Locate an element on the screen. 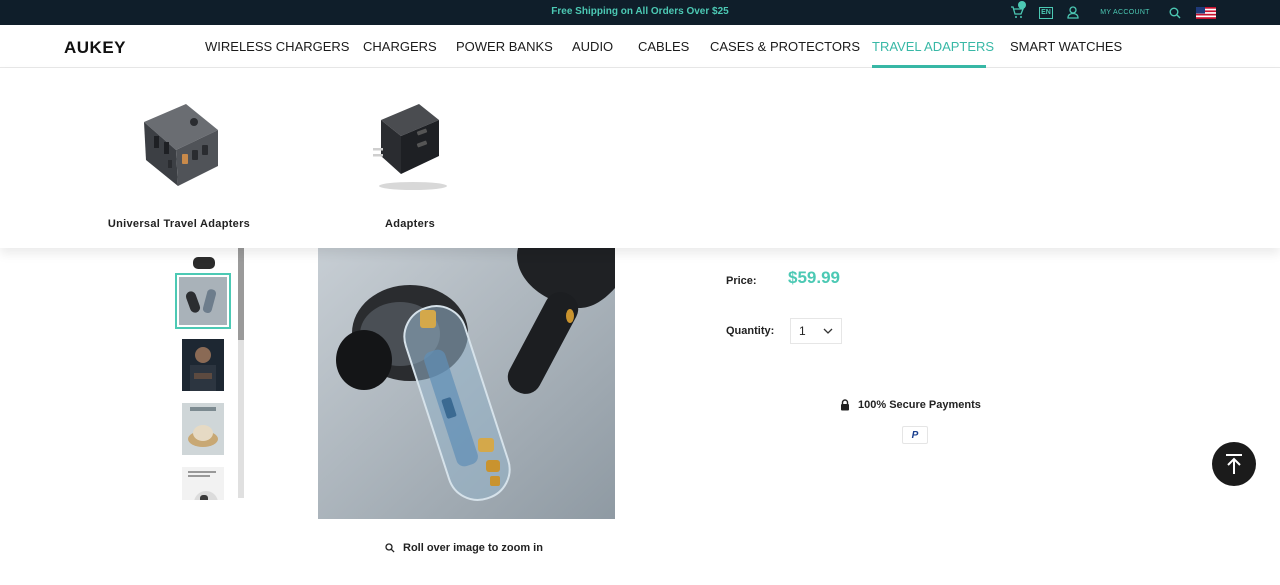 The image size is (1280, 585). search-icon is located at coordinates (1175, 12).